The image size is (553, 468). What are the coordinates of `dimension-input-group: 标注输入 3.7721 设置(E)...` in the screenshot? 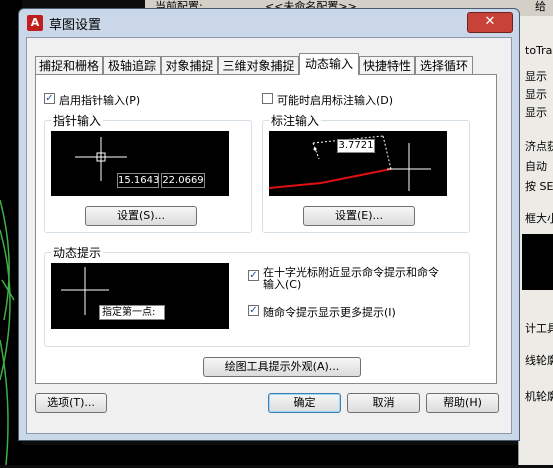 It's located at (366, 172).